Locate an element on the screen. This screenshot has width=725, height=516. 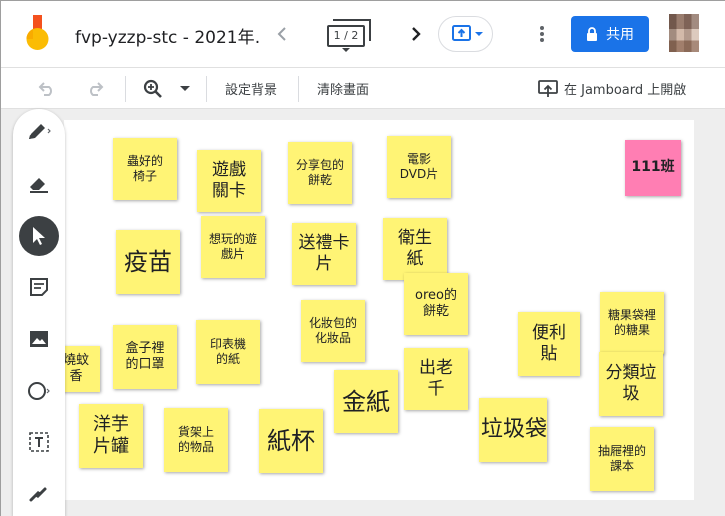
zoom-dropdown-icon is located at coordinates (185, 89).